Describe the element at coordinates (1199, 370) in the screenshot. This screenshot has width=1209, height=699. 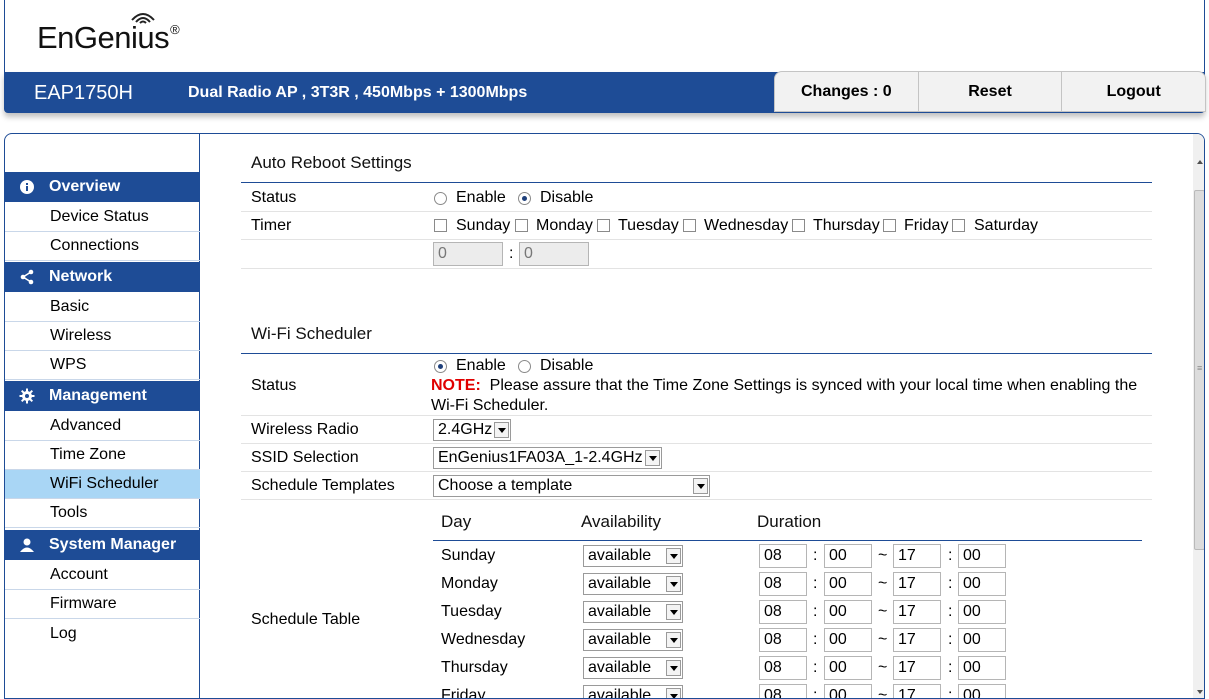
I see `scrollbar-thumb: ≡` at that location.